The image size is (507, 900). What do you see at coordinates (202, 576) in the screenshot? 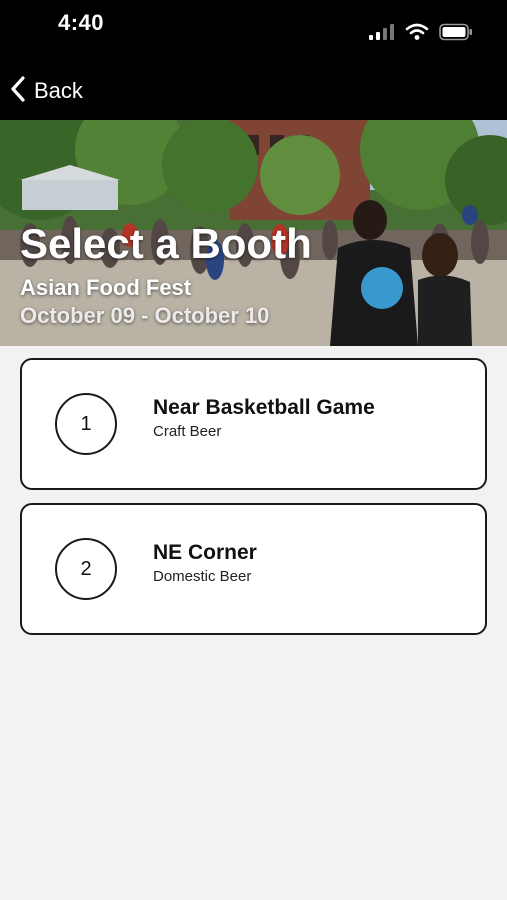
I see `booth-description: Domestic Beer` at bounding box center [202, 576].